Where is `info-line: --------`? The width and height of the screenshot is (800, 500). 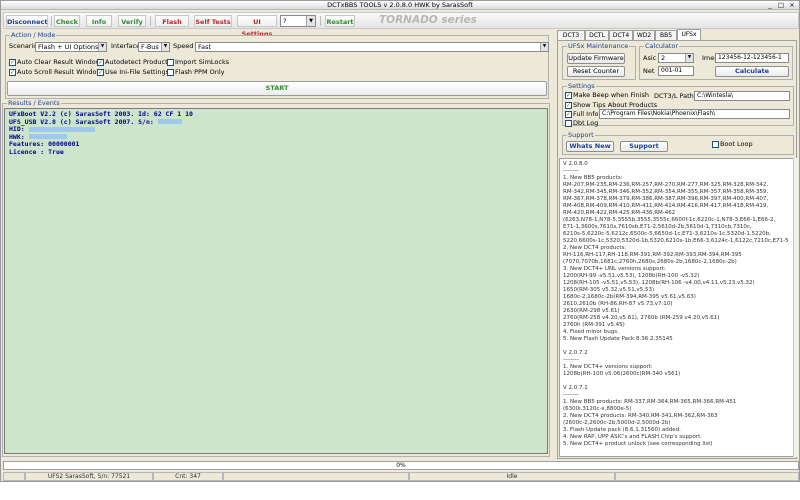 info-line: -------- is located at coordinates (571, 360).